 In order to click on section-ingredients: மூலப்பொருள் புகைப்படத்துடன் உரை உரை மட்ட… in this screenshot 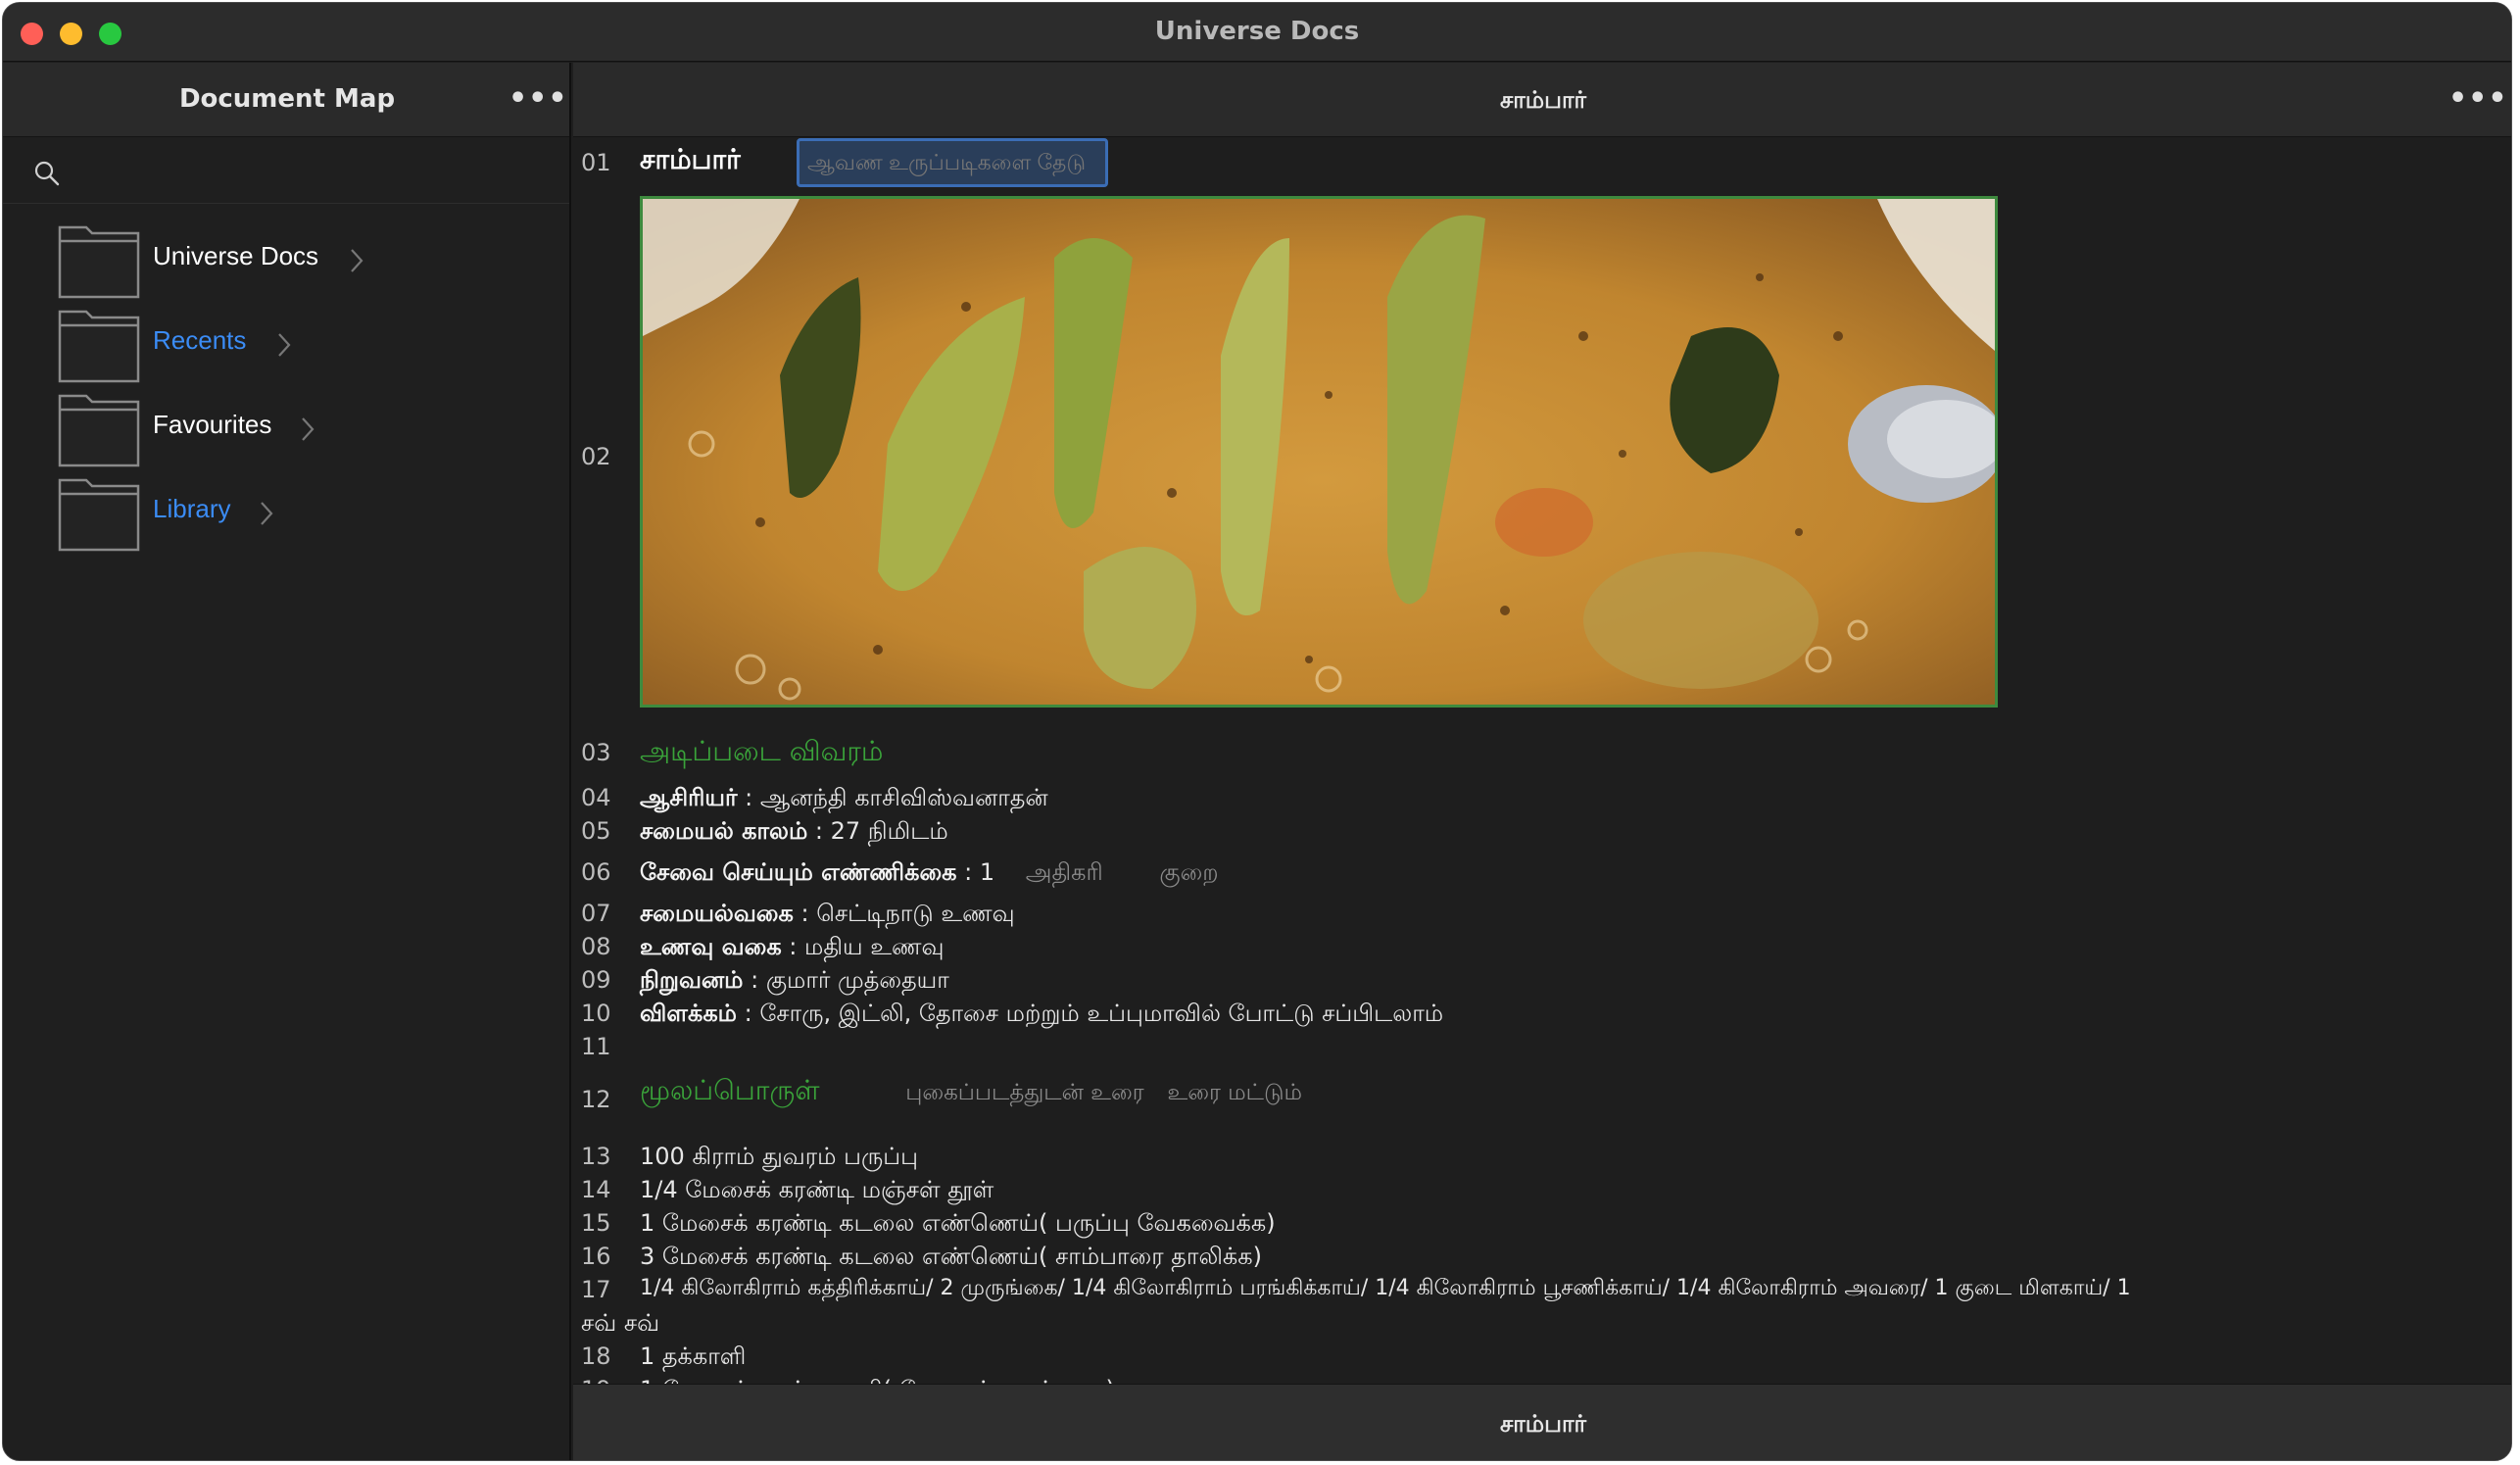, I will do `click(971, 1092)`.